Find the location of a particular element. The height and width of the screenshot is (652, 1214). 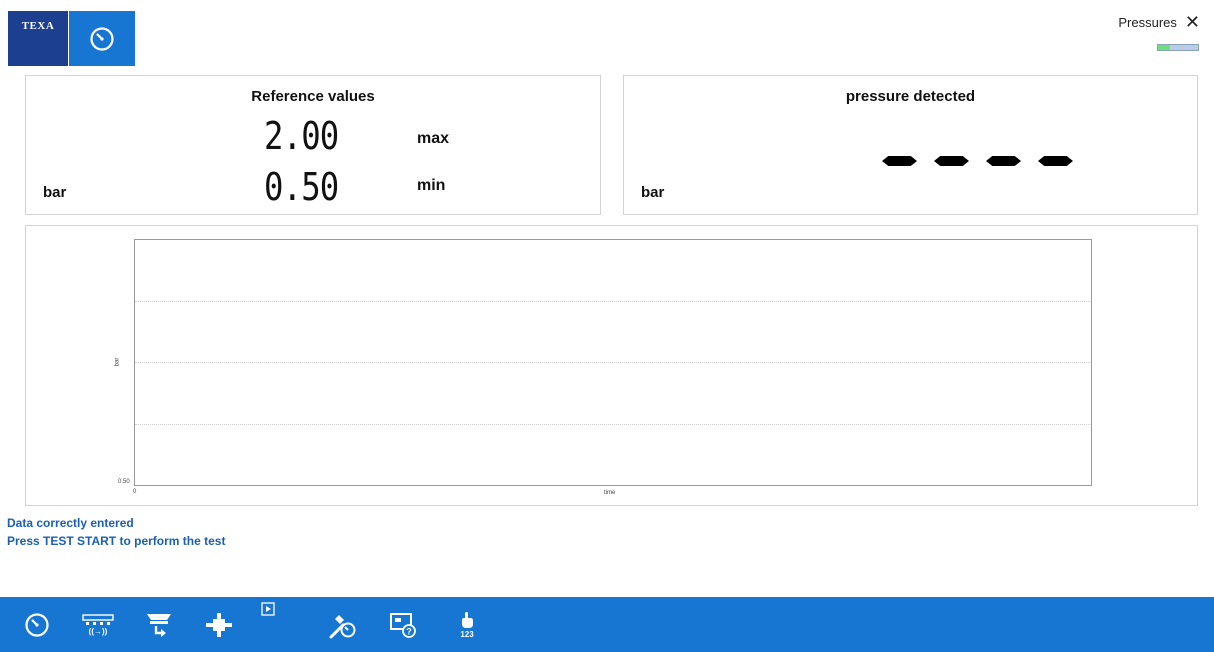

pressure-detected-title: pressure detected is located at coordinates (910, 96).